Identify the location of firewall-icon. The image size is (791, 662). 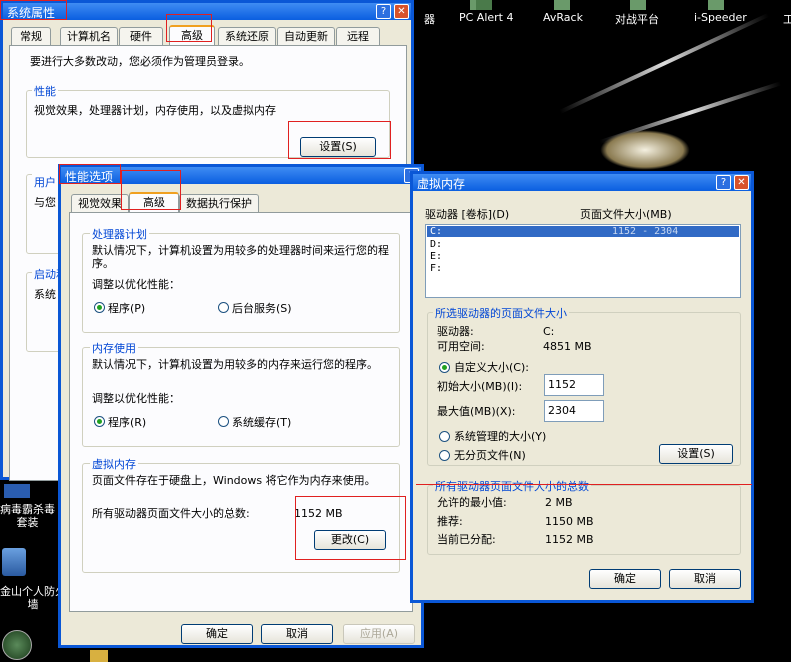
(14, 562).